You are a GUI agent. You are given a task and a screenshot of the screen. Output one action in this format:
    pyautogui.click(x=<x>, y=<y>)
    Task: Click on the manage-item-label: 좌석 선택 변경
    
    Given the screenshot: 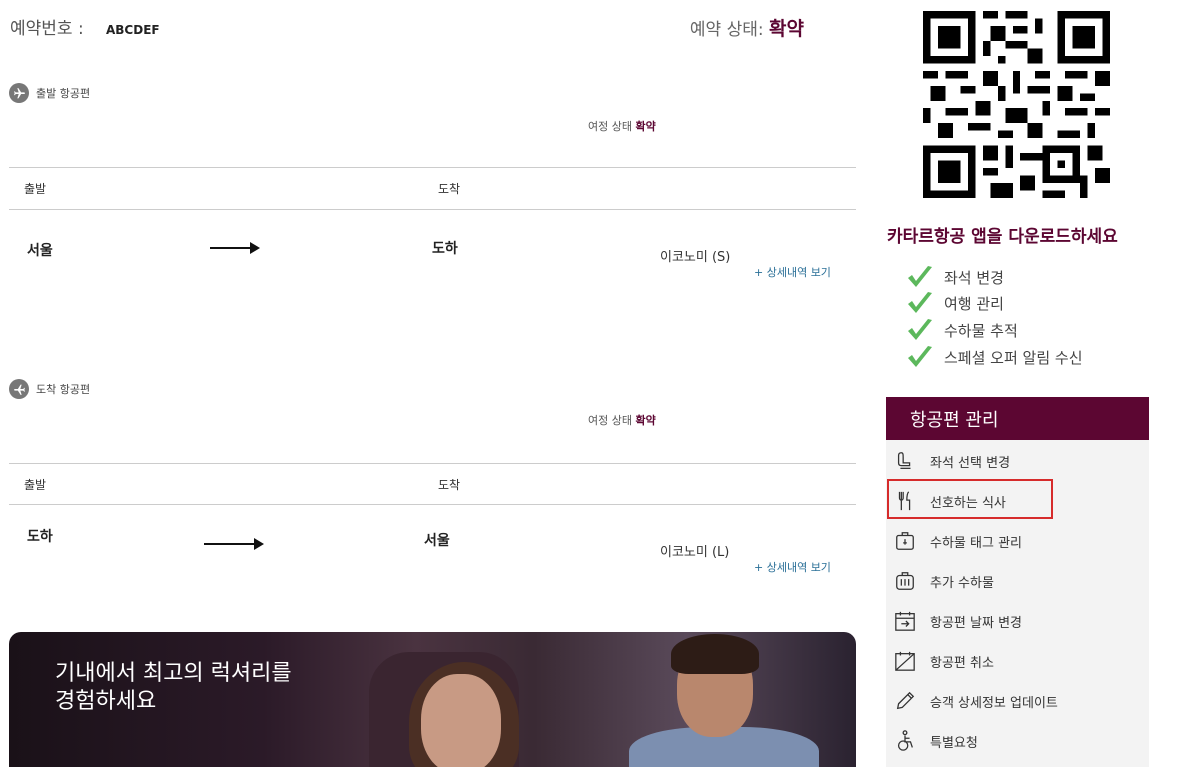 What is the action you would take?
    pyautogui.click(x=970, y=463)
    